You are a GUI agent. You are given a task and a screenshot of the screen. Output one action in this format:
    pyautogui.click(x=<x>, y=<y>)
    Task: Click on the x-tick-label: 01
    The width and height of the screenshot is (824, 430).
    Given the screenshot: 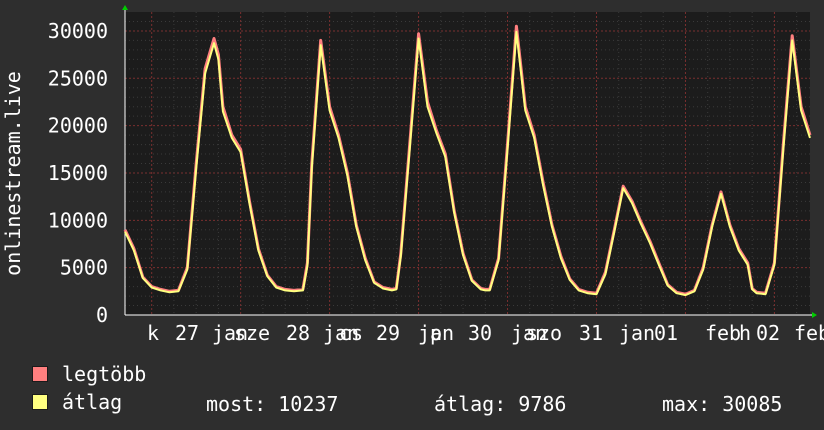 What is the action you would take?
    pyautogui.click(x=666, y=333)
    